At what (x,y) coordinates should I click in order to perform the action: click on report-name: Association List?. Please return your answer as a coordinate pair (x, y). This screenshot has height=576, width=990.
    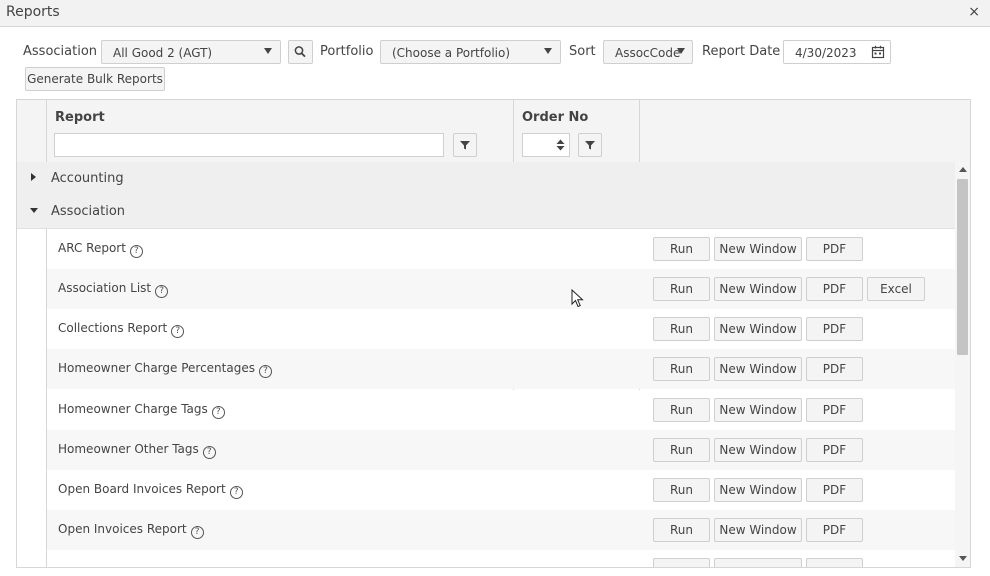
    Looking at the image, I should click on (113, 289).